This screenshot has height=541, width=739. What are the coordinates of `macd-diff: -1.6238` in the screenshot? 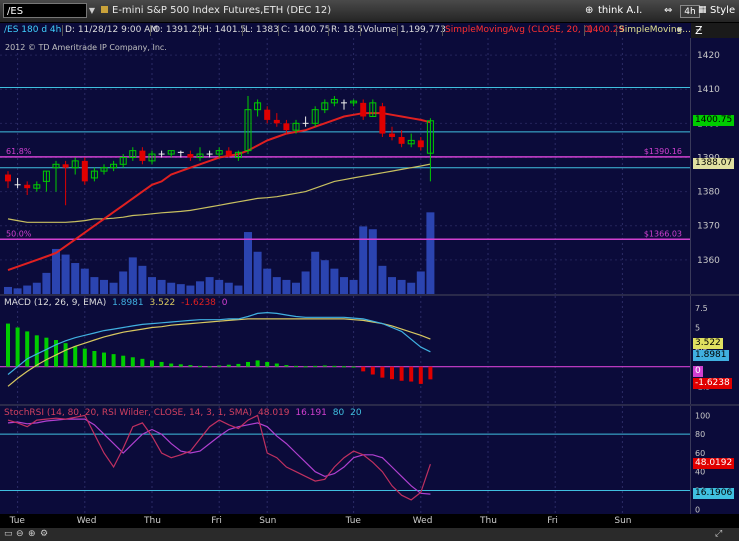 It's located at (198, 303).